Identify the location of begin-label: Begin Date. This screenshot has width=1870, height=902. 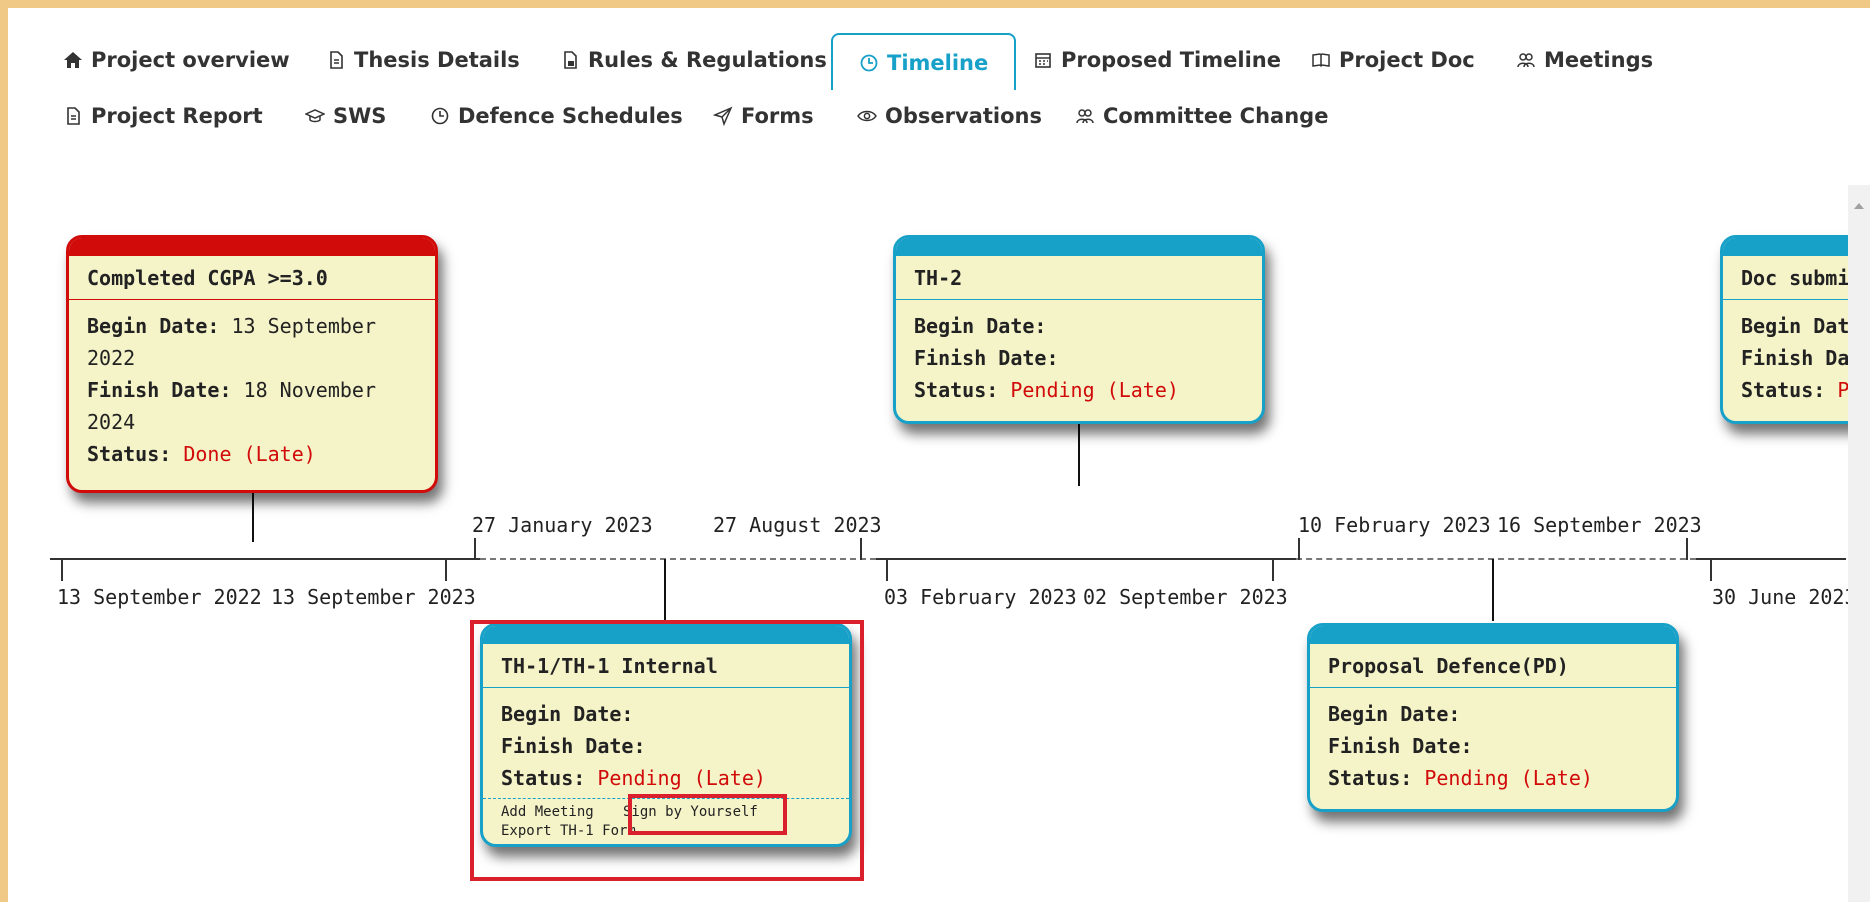
(1801, 326).